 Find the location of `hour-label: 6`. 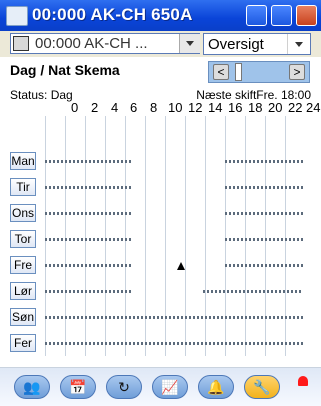

hour-label: 6 is located at coordinates (134, 107).